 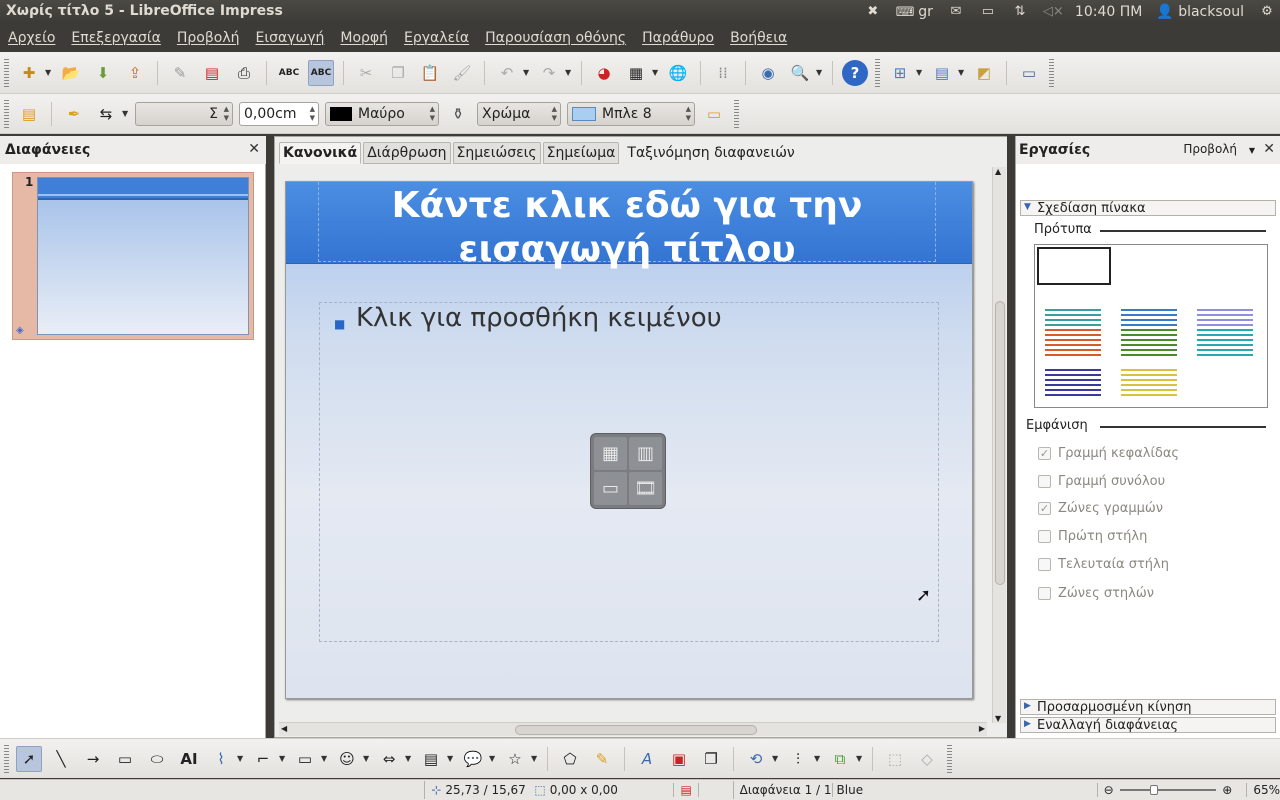 I want to click on paste-icon: 📋, so click(x=430, y=73).